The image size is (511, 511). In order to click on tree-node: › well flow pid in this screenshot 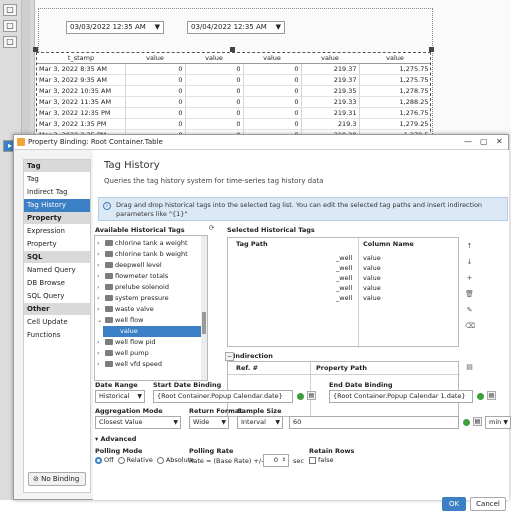, I will do `click(126, 342)`.